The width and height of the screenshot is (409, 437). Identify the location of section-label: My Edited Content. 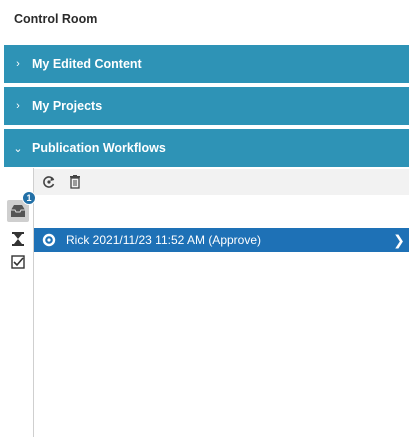
(87, 64).